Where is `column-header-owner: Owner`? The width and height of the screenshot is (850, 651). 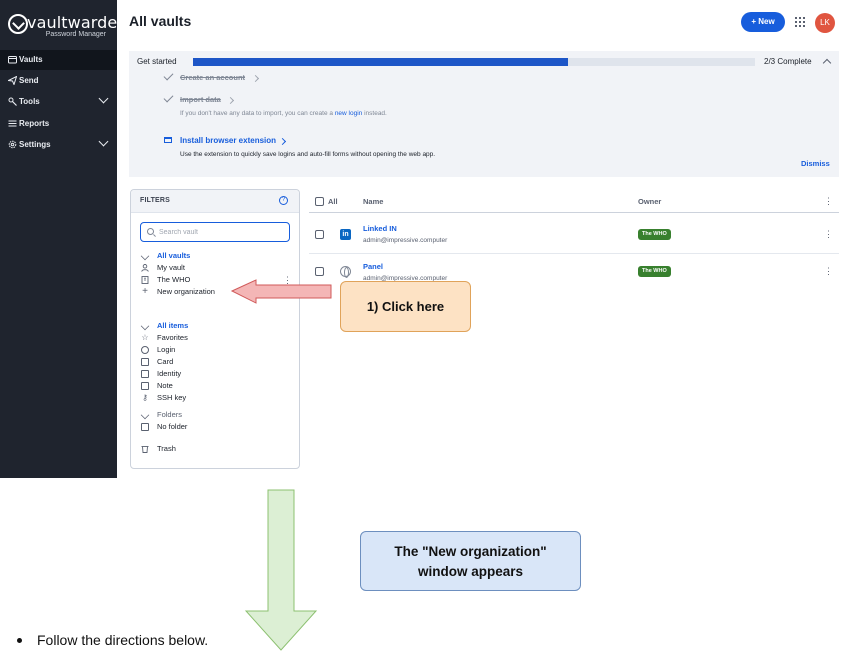
column-header-owner: Owner is located at coordinates (649, 201).